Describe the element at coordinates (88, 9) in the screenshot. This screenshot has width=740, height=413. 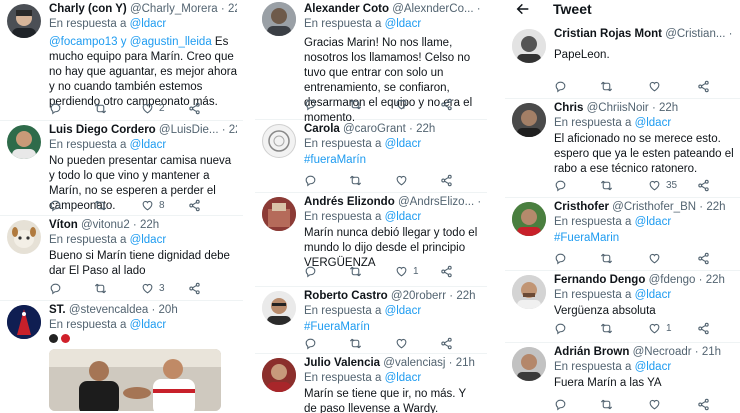
I see `author-name: Charly (con Y)` at that location.